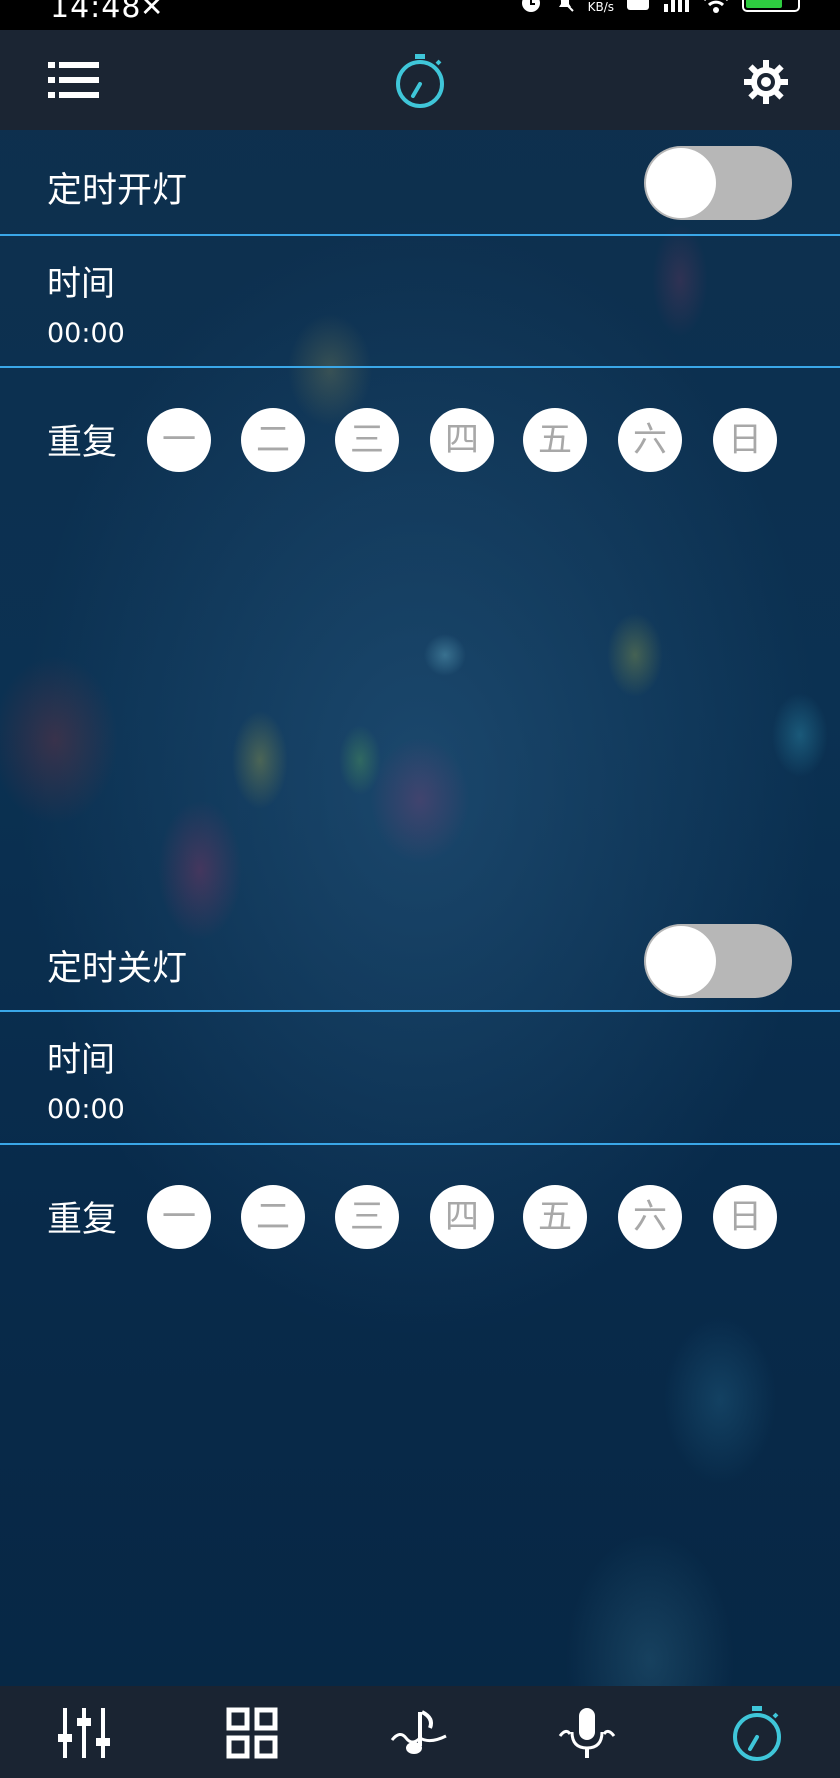 This screenshot has width=840, height=1778. What do you see at coordinates (716, 9) in the screenshot?
I see `wifi-icon` at bounding box center [716, 9].